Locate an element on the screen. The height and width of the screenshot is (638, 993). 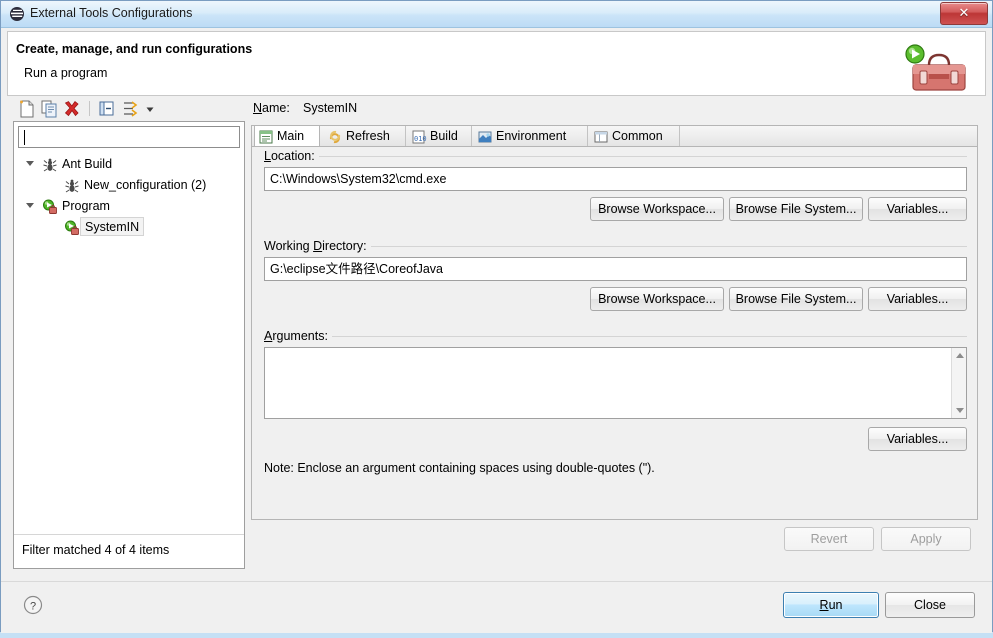
arguments-group-label: Arguments: is located at coordinates (298, 336).